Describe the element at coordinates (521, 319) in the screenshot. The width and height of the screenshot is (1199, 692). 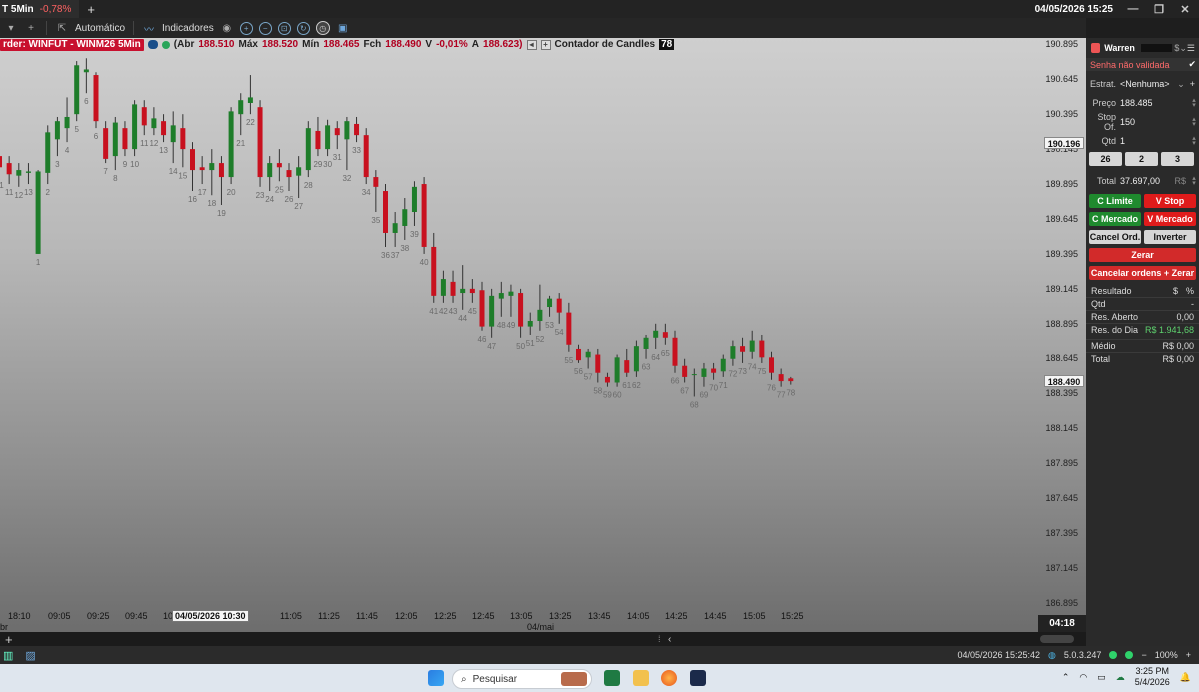
I see `candle: 50` at that location.